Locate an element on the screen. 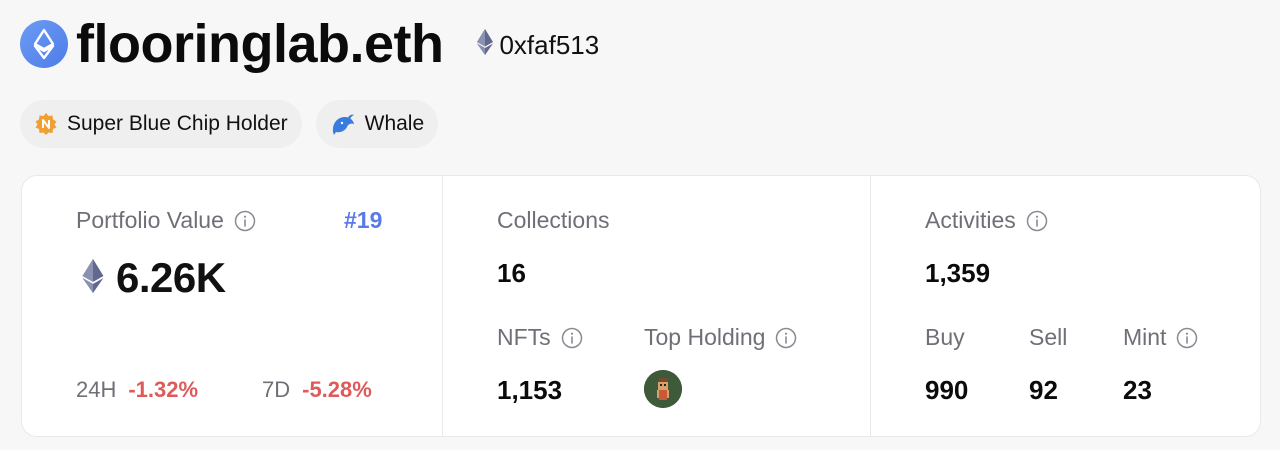 This screenshot has width=1280, height=450. top-holding-label-text: Top Holding is located at coordinates (705, 337).